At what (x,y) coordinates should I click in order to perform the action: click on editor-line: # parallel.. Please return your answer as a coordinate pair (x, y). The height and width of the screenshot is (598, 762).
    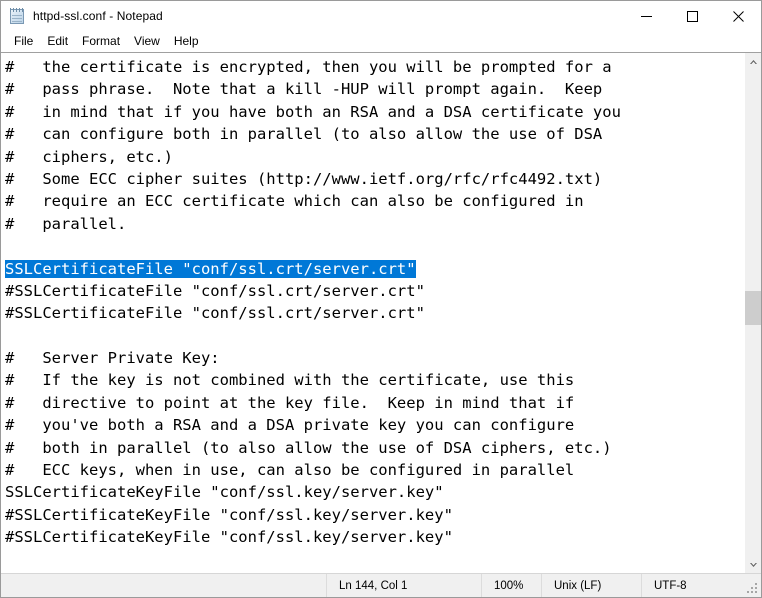
    Looking at the image, I should click on (374, 224).